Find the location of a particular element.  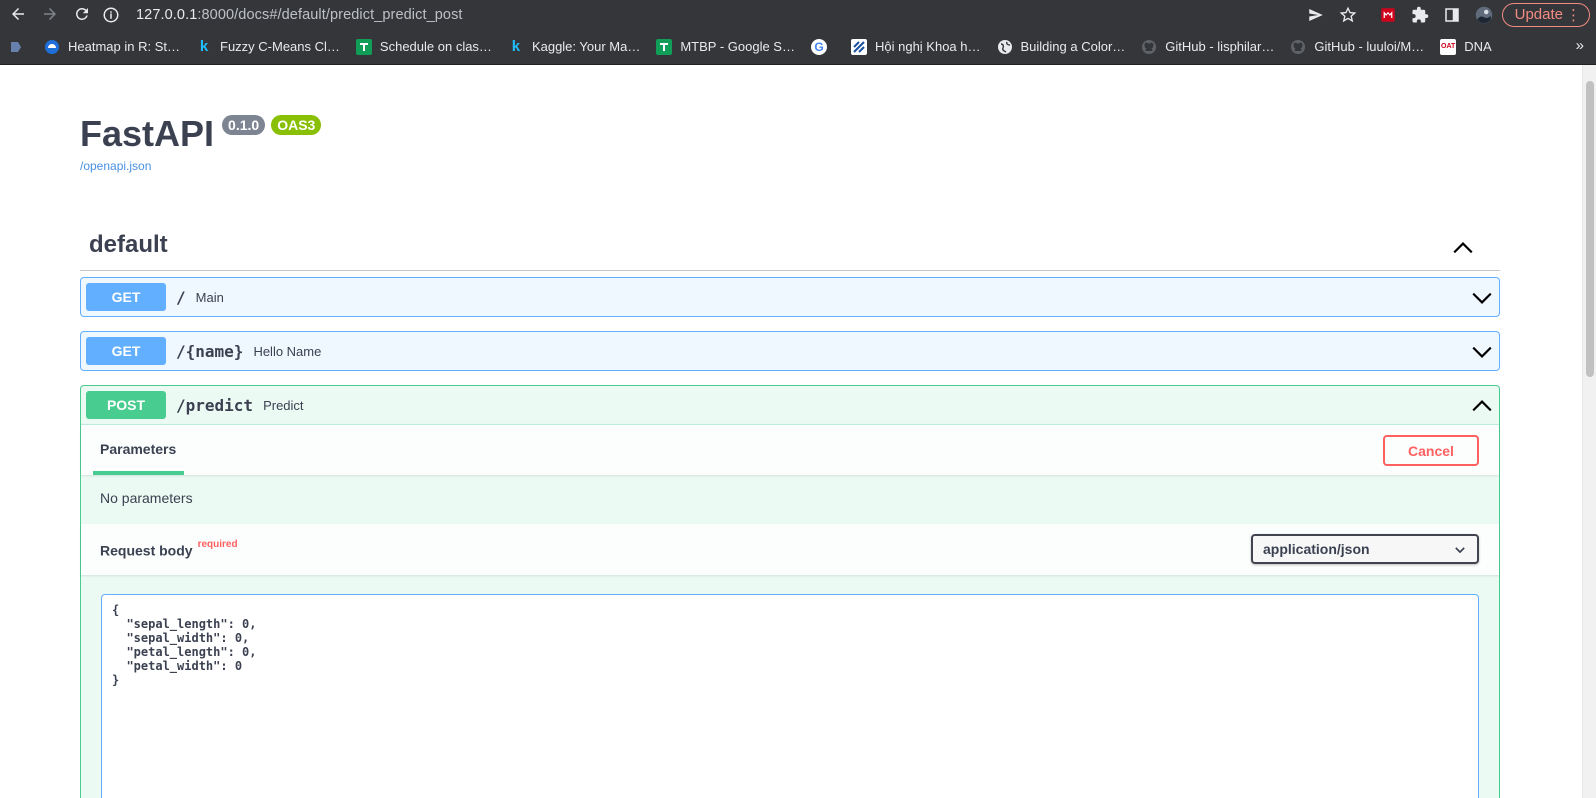

update-label: Update is located at coordinates (1538, 14).